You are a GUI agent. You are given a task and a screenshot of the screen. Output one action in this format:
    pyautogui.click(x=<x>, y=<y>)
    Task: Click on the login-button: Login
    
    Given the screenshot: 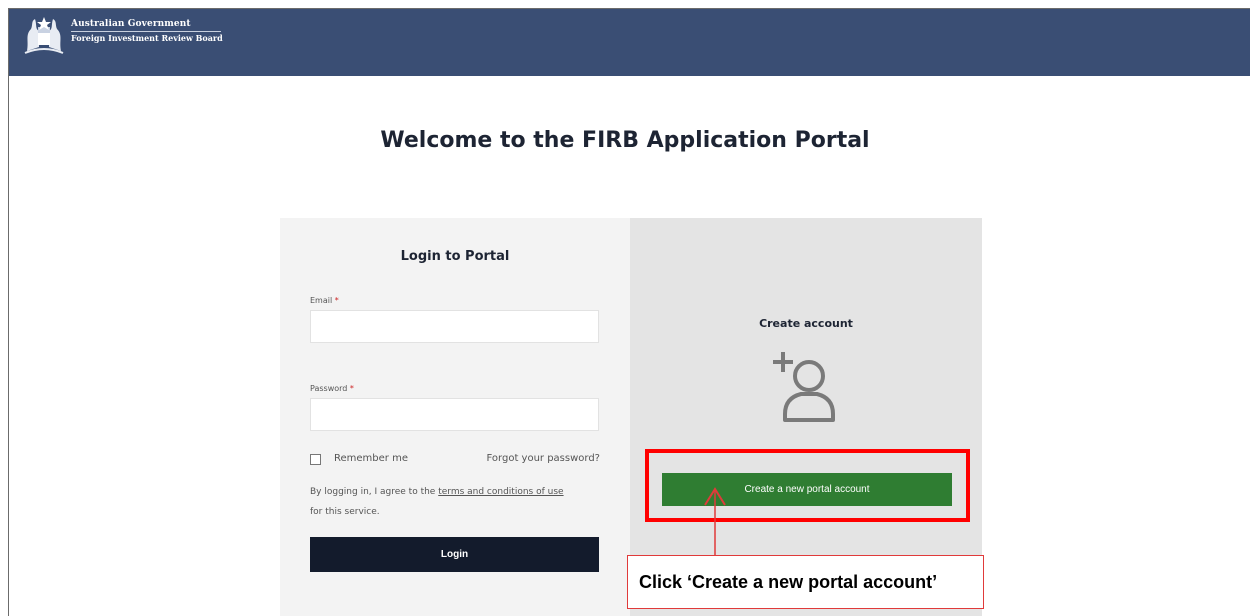 What is the action you would take?
    pyautogui.click(x=454, y=554)
    